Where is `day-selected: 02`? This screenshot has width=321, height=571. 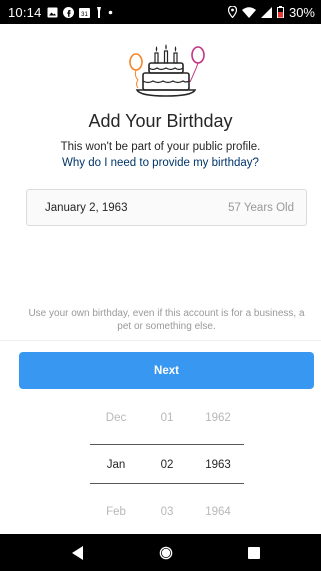 day-selected: 02 is located at coordinates (167, 465).